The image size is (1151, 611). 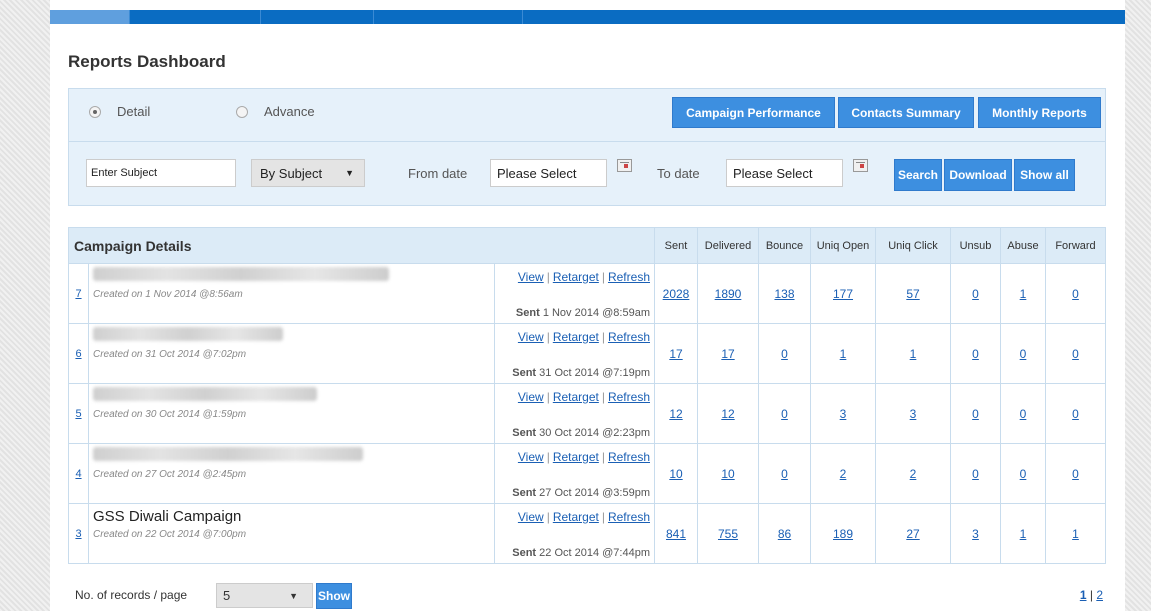 What do you see at coordinates (675, 474) in the screenshot?
I see `stat-sent-link: 10` at bounding box center [675, 474].